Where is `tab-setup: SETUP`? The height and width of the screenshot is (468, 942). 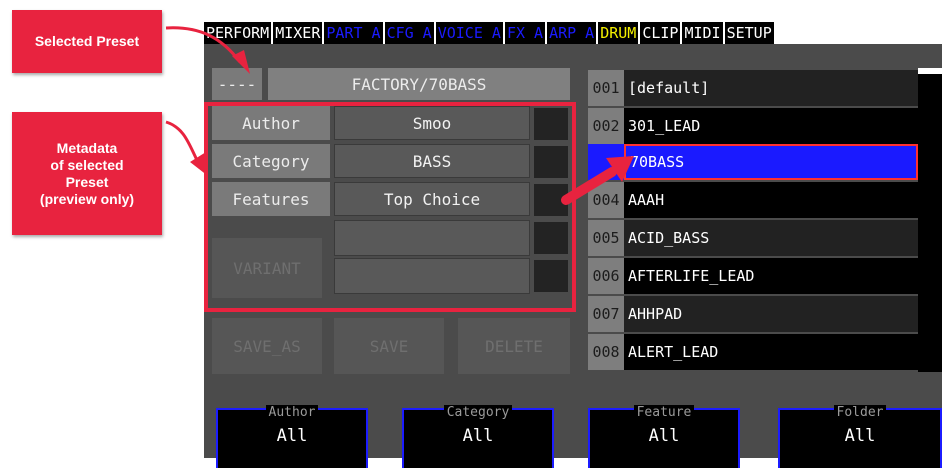 tab-setup: SETUP is located at coordinates (749, 33).